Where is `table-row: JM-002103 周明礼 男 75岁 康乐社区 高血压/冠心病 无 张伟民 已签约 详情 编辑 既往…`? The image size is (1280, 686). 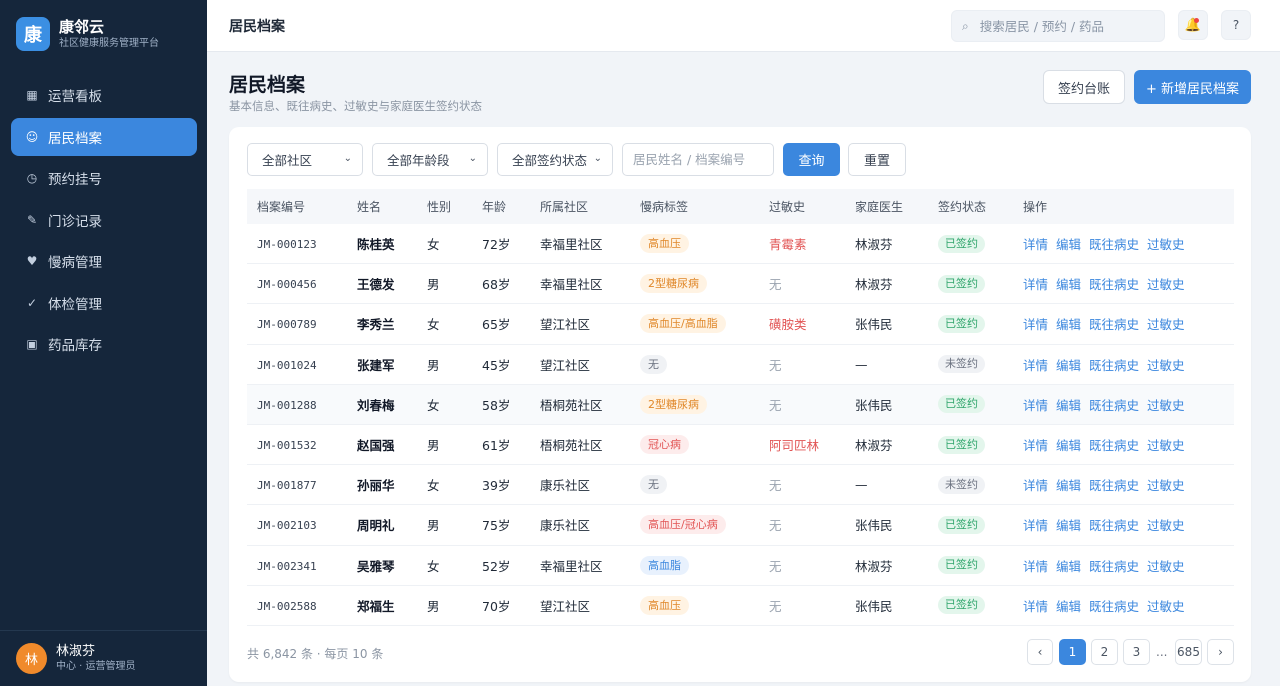 table-row: JM-002103 周明礼 男 75岁 康乐社区 高血压/冠心病 无 张伟民 已签约 详情 编辑 既往… is located at coordinates (740, 525).